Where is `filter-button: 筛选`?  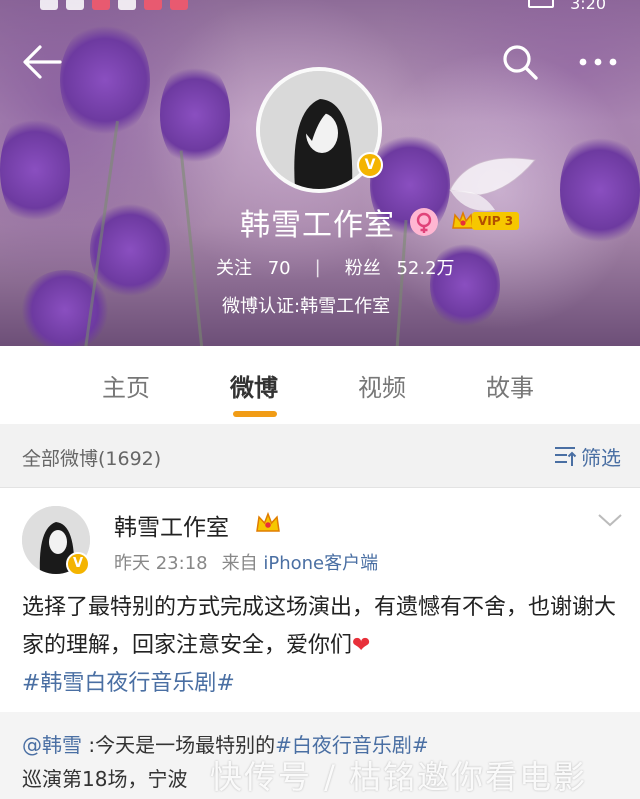 filter-button: 筛选 is located at coordinates (587, 456).